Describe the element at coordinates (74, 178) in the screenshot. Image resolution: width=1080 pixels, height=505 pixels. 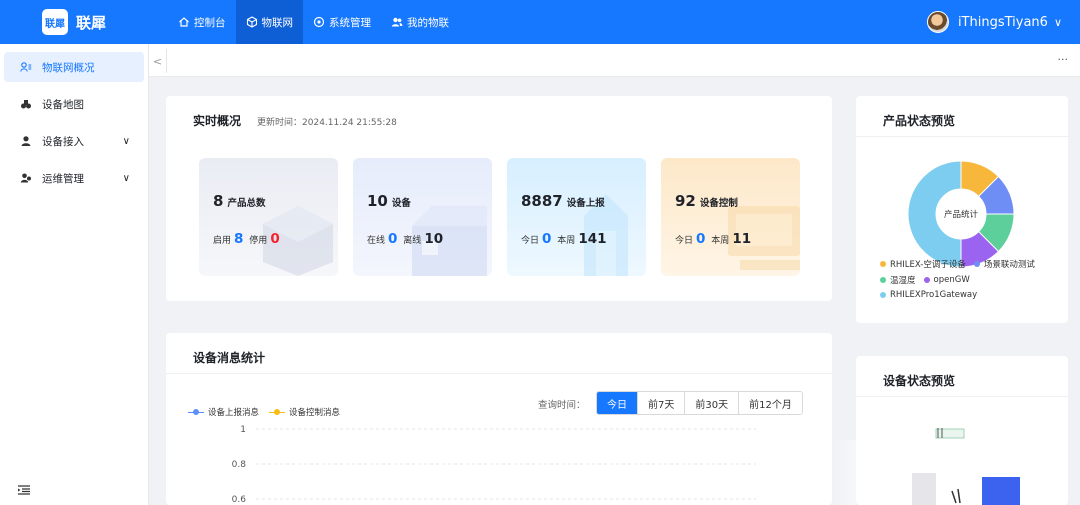
I see `sidebar-item-ops: 运维管理 ∨` at that location.